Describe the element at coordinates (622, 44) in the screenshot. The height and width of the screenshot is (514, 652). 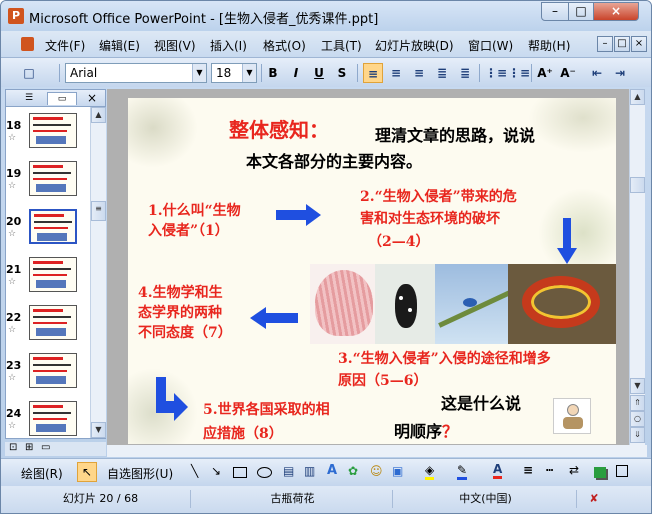
I see `doc-restore-button: □` at that location.